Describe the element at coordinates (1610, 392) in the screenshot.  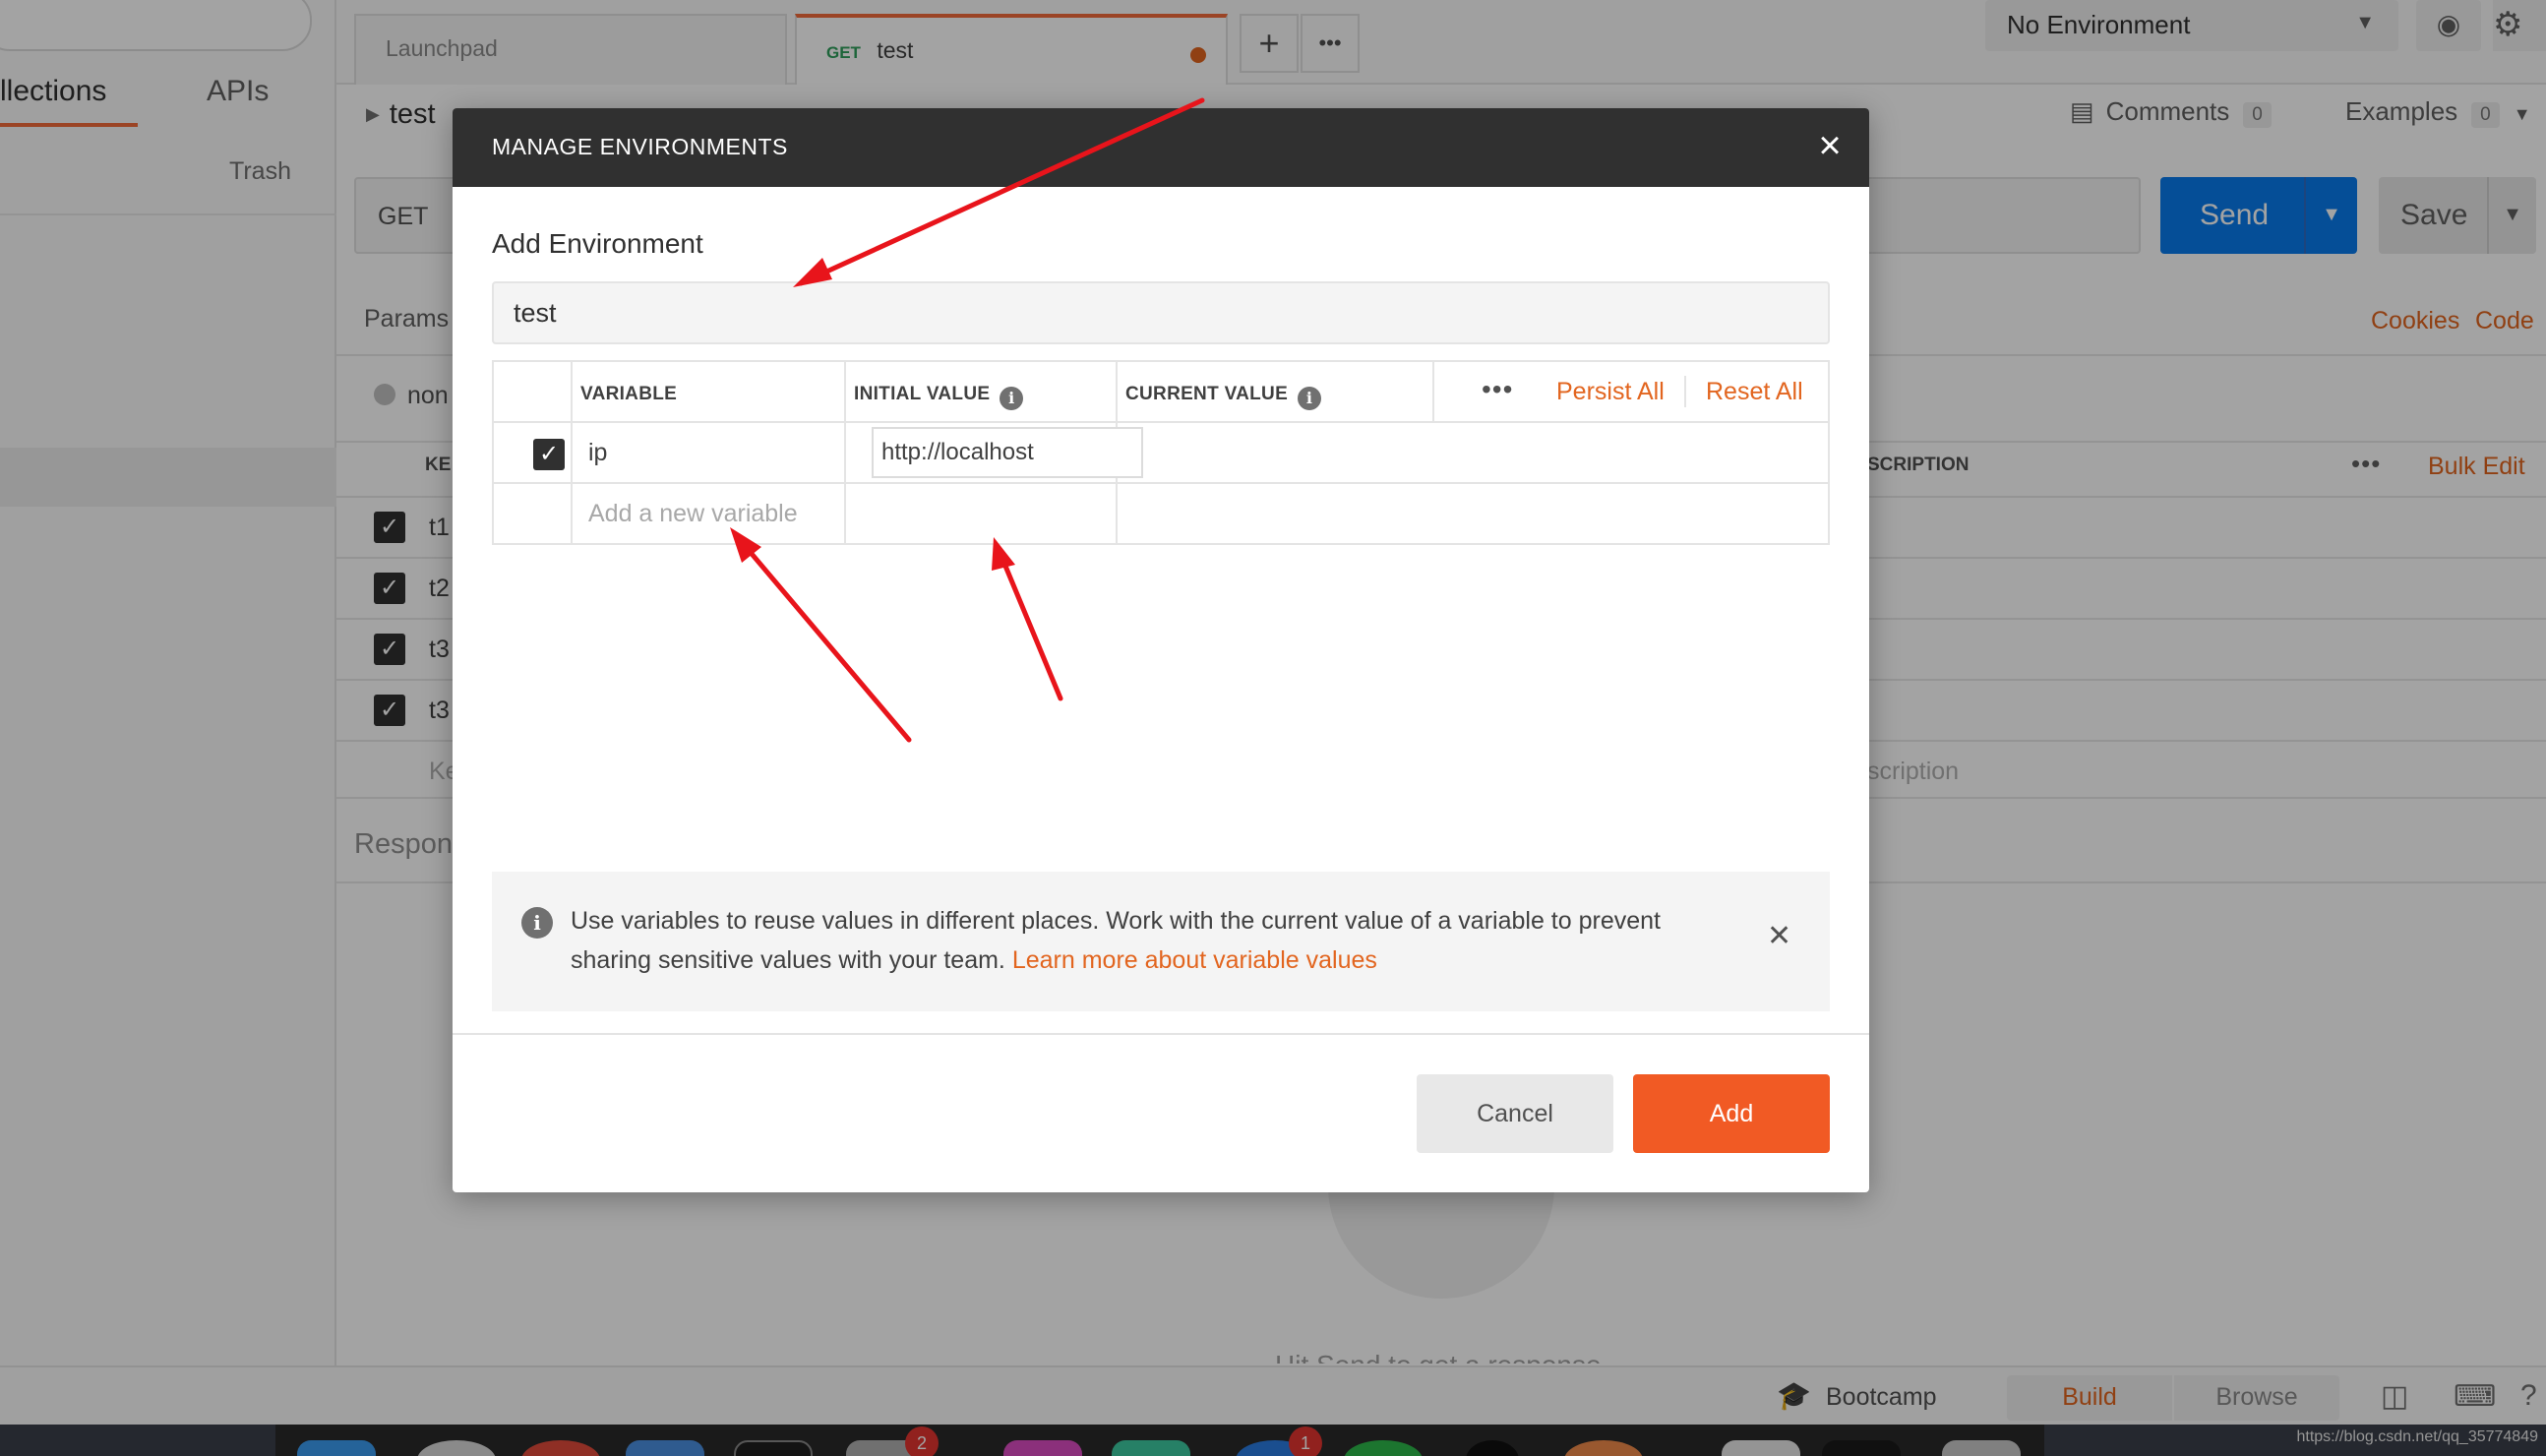
I see `persist-all-button: Persist All` at that location.